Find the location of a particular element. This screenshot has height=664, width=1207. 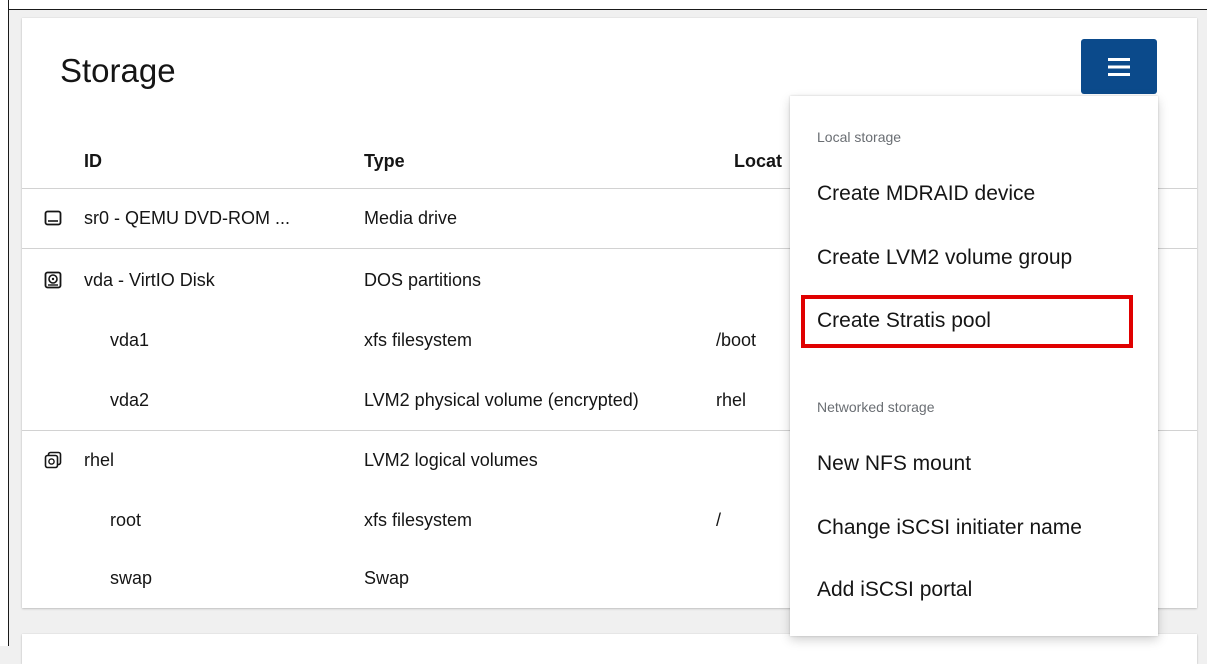

disk-icon is located at coordinates (53, 280).